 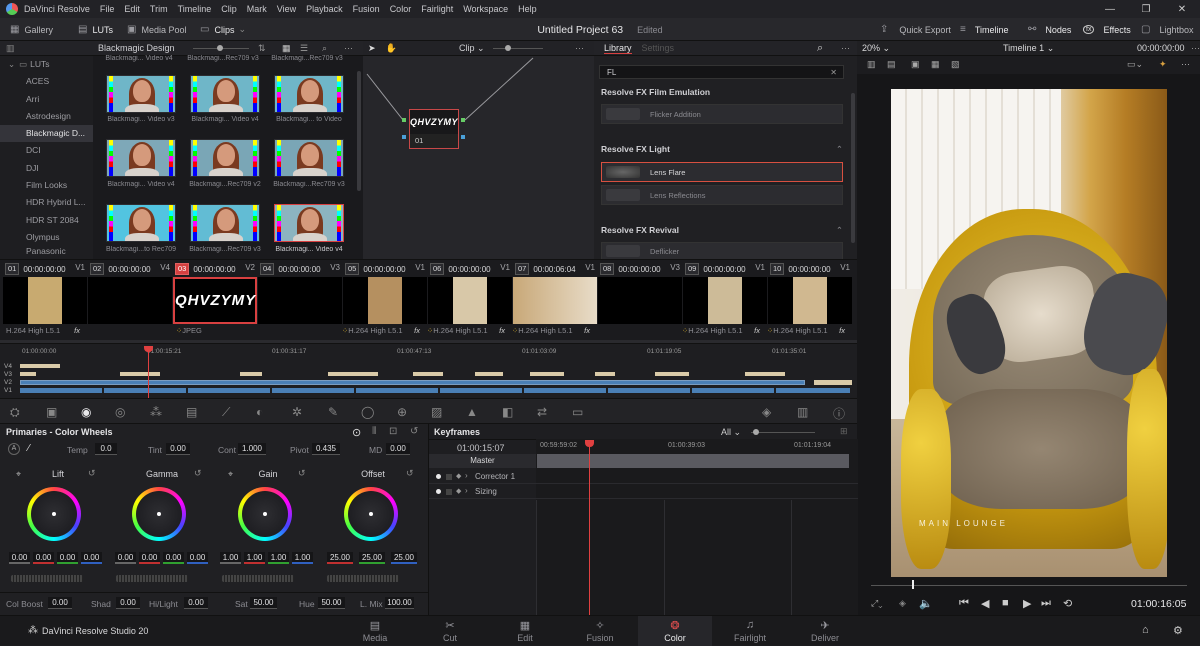 What do you see at coordinates (60, 603) in the screenshot?
I see `colboost-field: 0.00` at bounding box center [60, 603].